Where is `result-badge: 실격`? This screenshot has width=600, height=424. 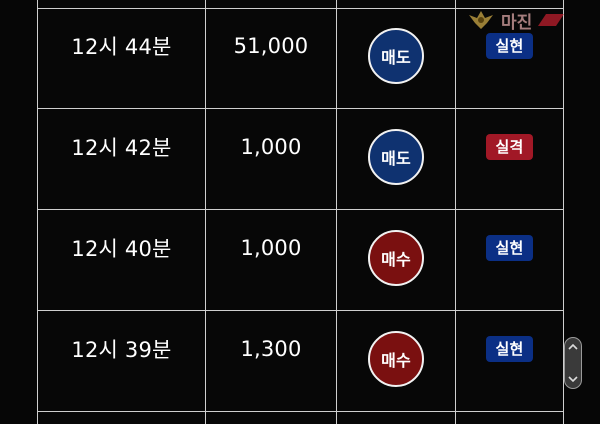 result-badge: 실격 is located at coordinates (509, 147).